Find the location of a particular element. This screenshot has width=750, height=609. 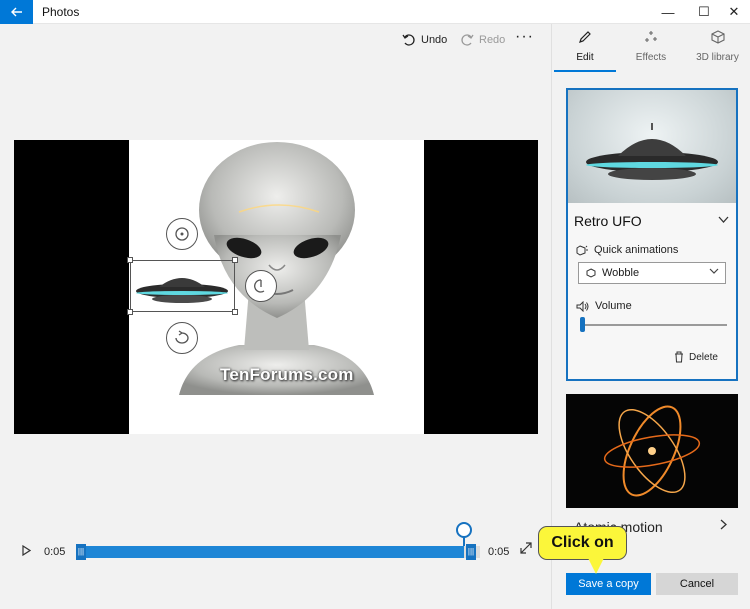

click-on-callout: Click on is located at coordinates (582, 543).